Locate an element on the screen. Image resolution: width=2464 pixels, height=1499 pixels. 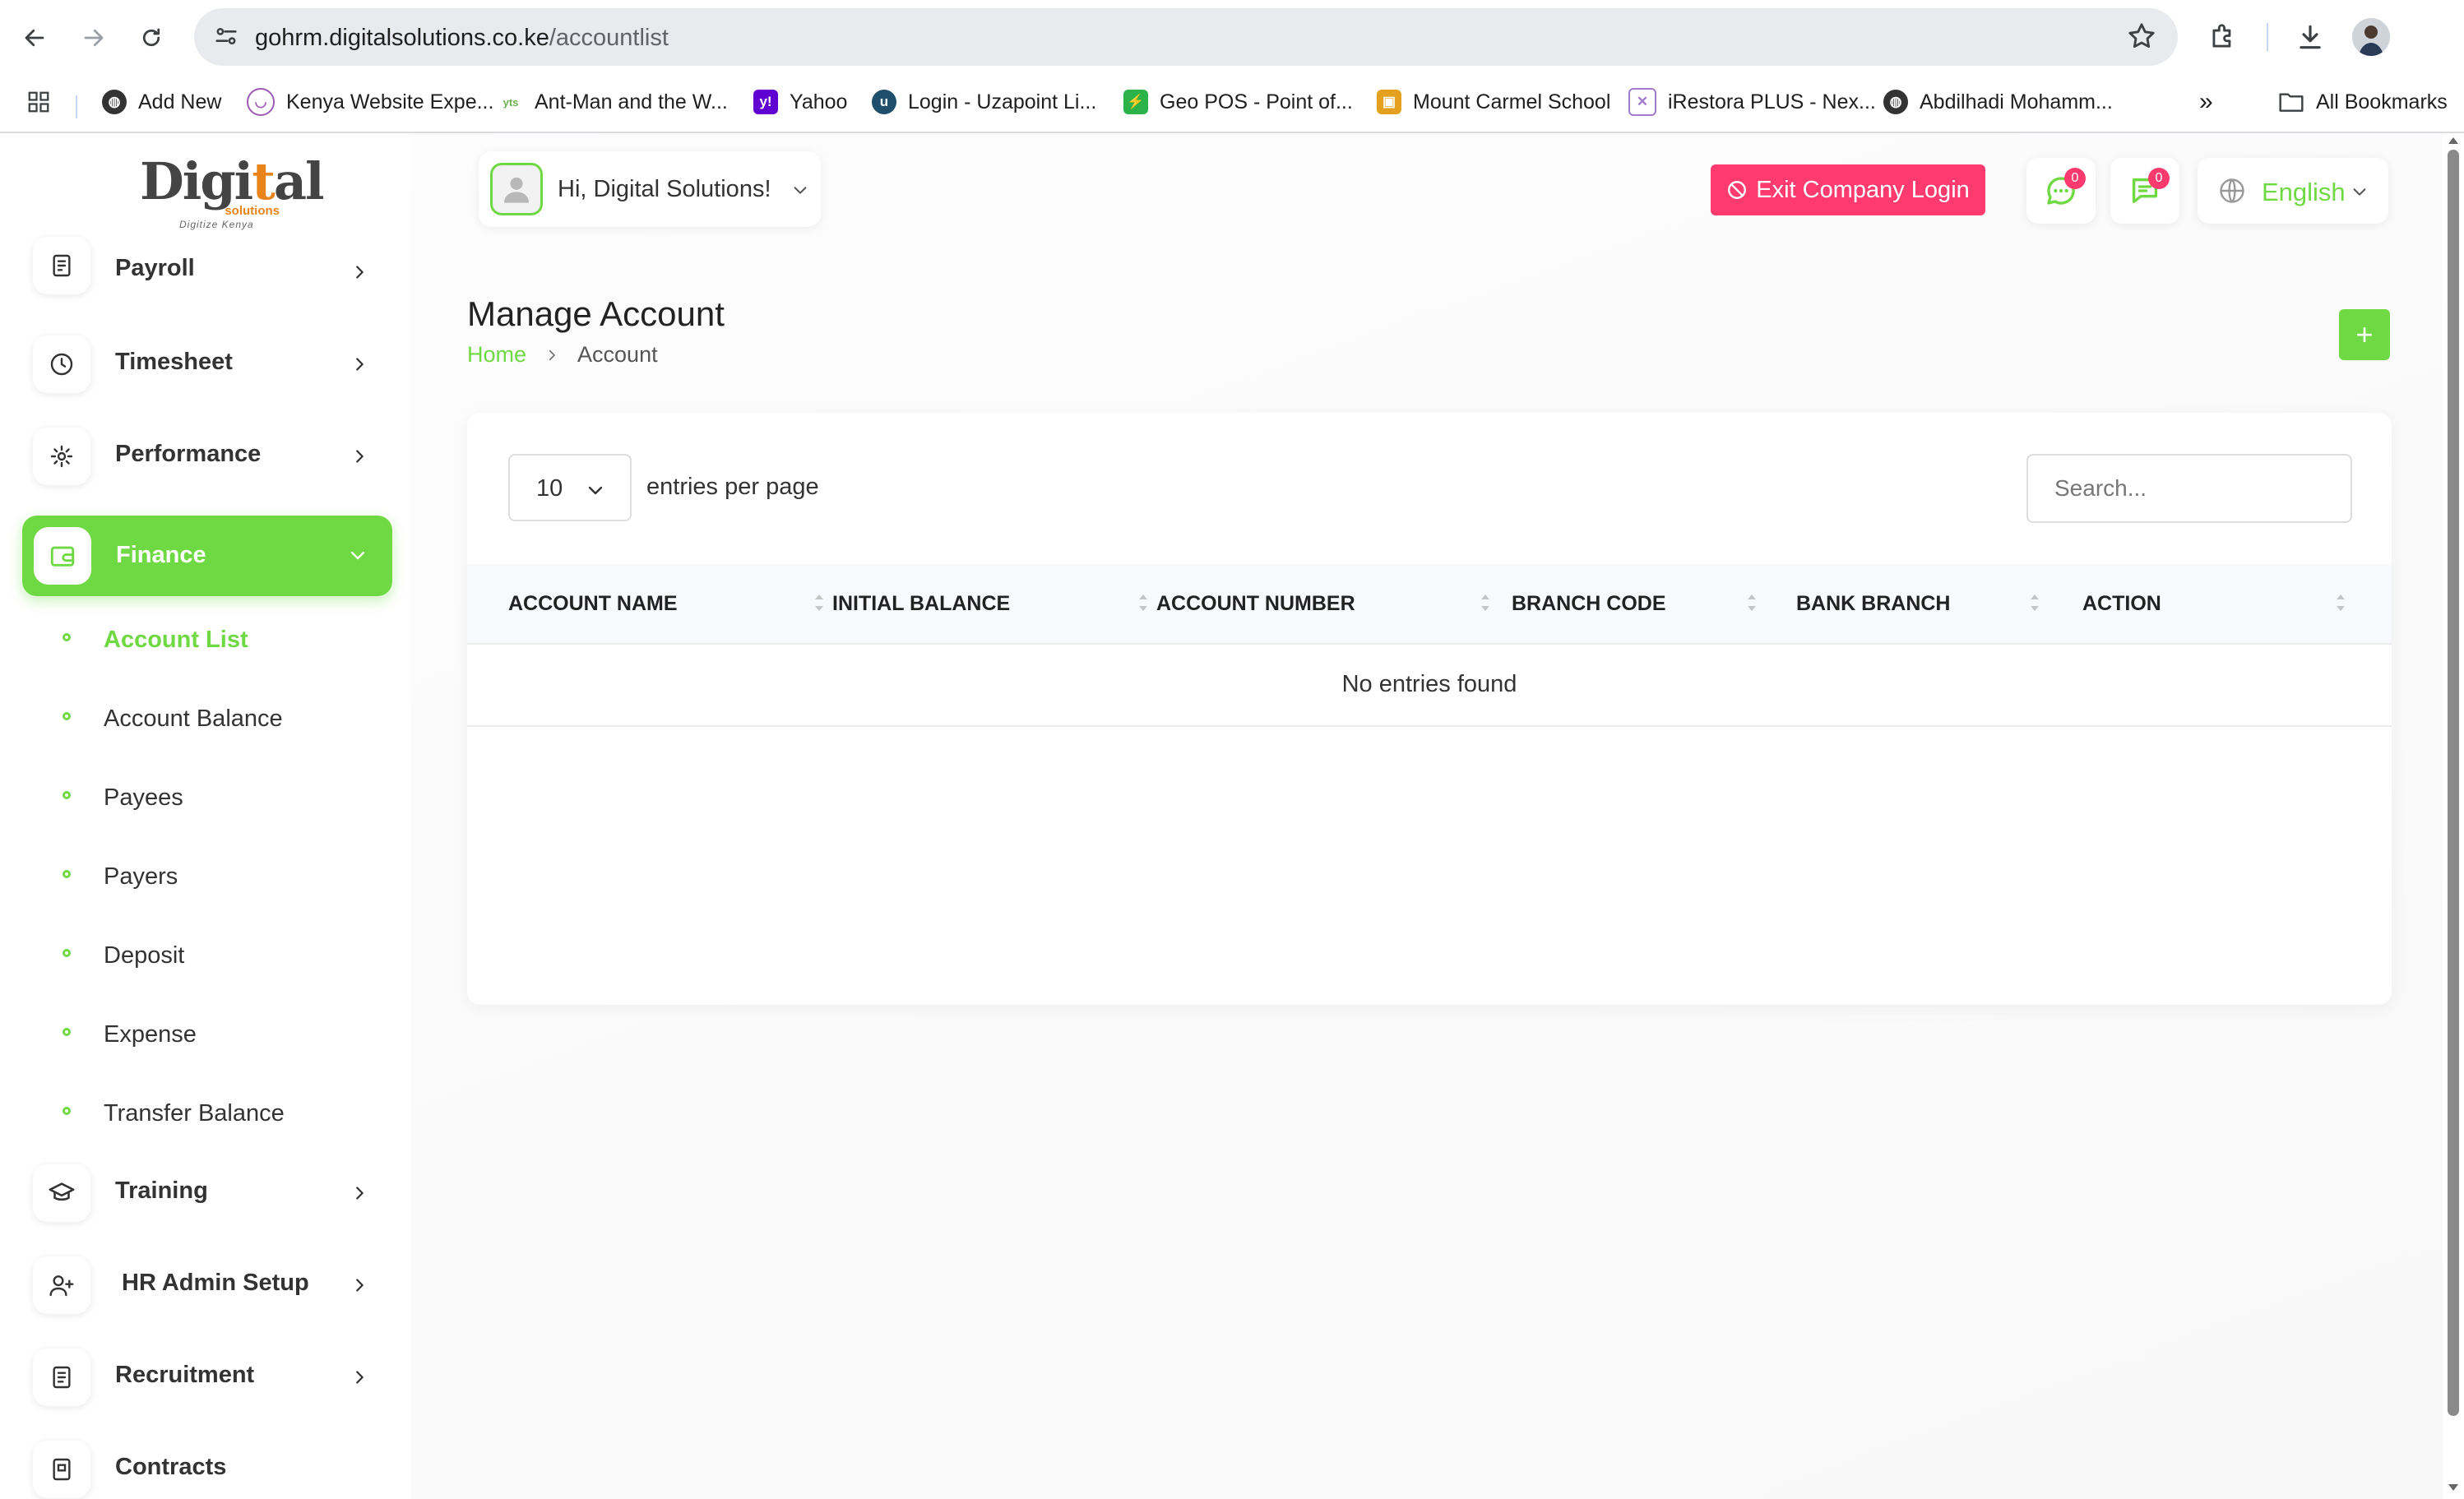
page-title: Manage Account is located at coordinates (596, 313).